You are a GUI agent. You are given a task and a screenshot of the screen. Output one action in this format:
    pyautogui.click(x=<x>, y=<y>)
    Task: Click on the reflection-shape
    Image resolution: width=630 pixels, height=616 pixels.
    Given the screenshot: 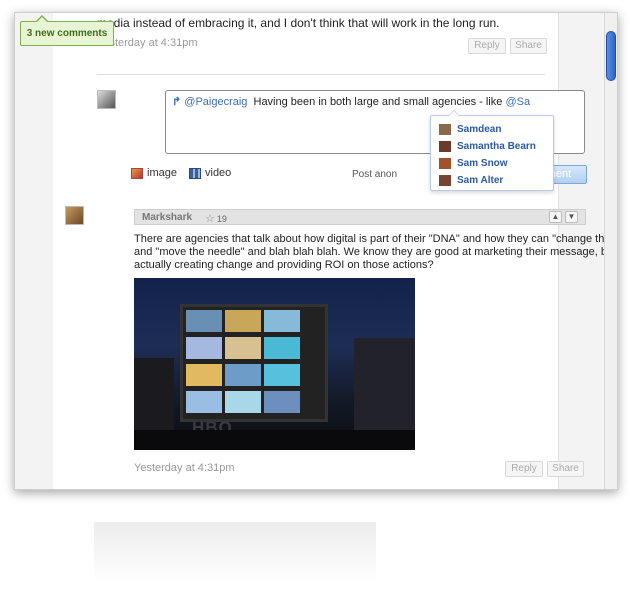 What is the action you would take?
    pyautogui.click(x=235, y=552)
    